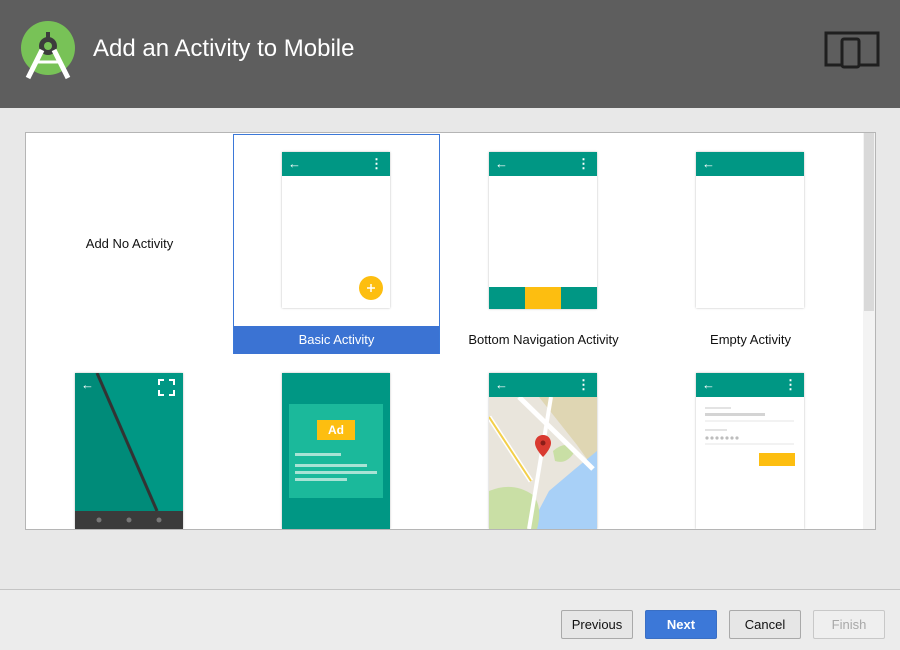 Image resolution: width=900 pixels, height=650 pixels. What do you see at coordinates (869, 331) in the screenshot?
I see `gallery-scrollbar` at bounding box center [869, 331].